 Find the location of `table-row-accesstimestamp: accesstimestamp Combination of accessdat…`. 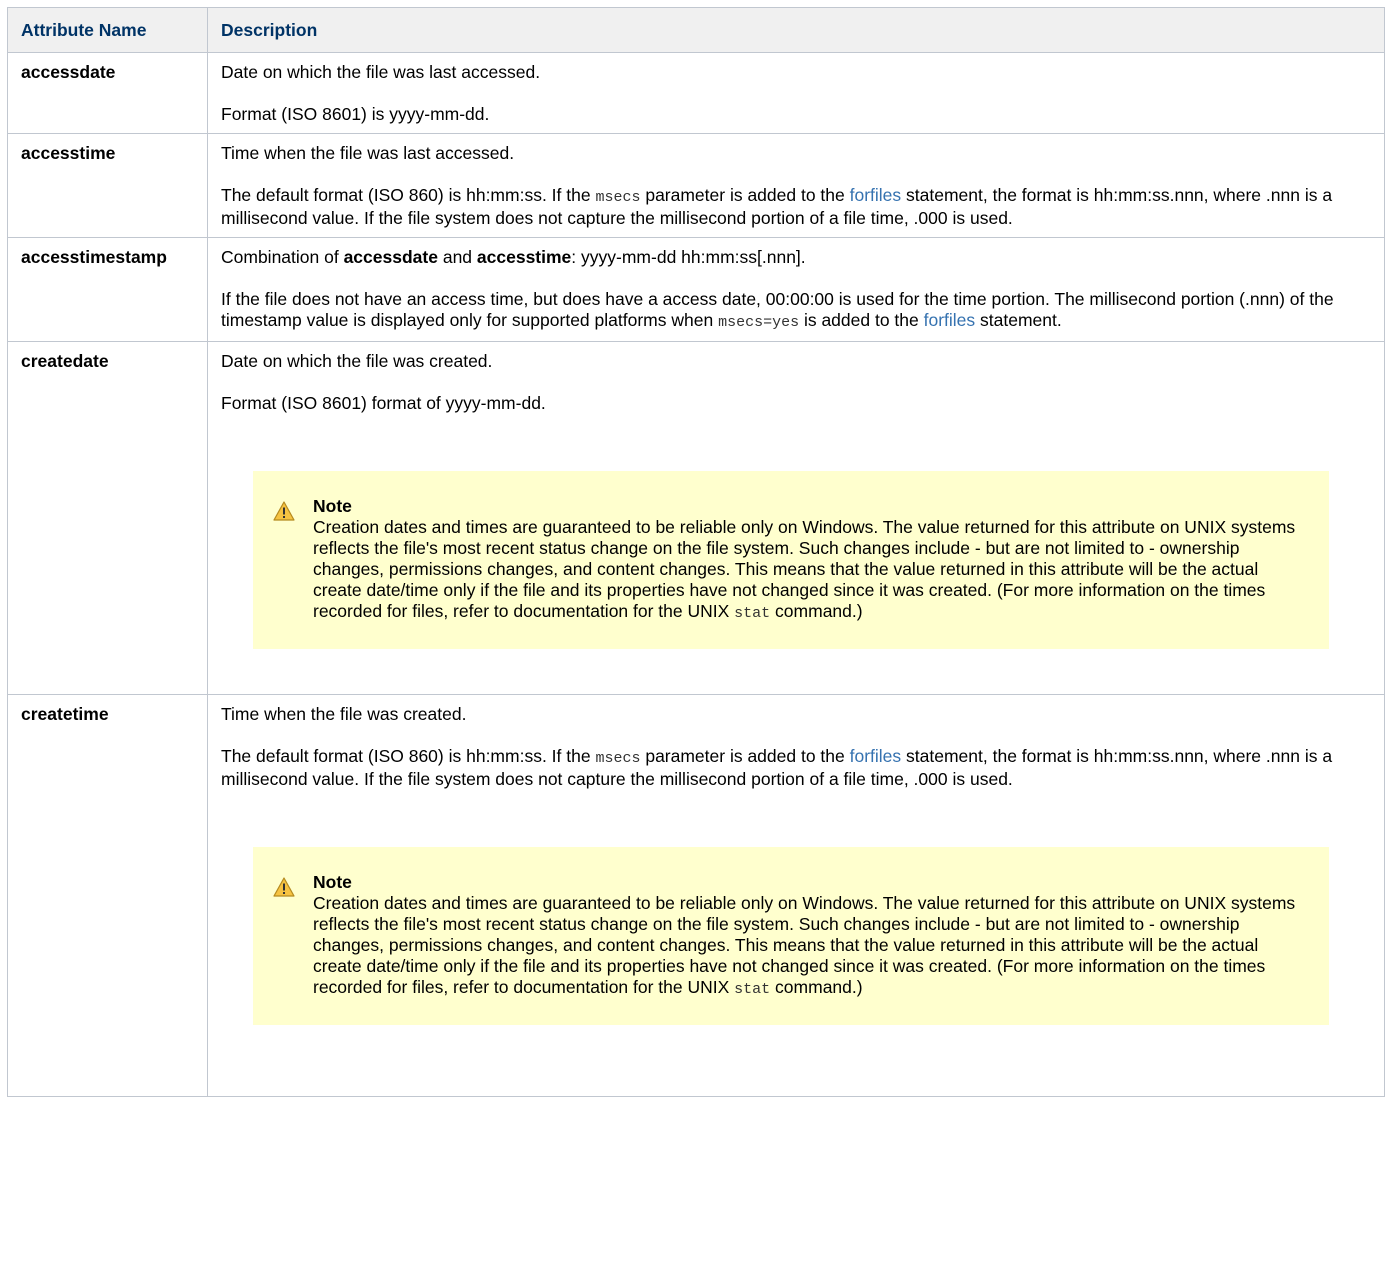

table-row-accesstimestamp: accesstimestamp Combination of accessdat… is located at coordinates (696, 289).